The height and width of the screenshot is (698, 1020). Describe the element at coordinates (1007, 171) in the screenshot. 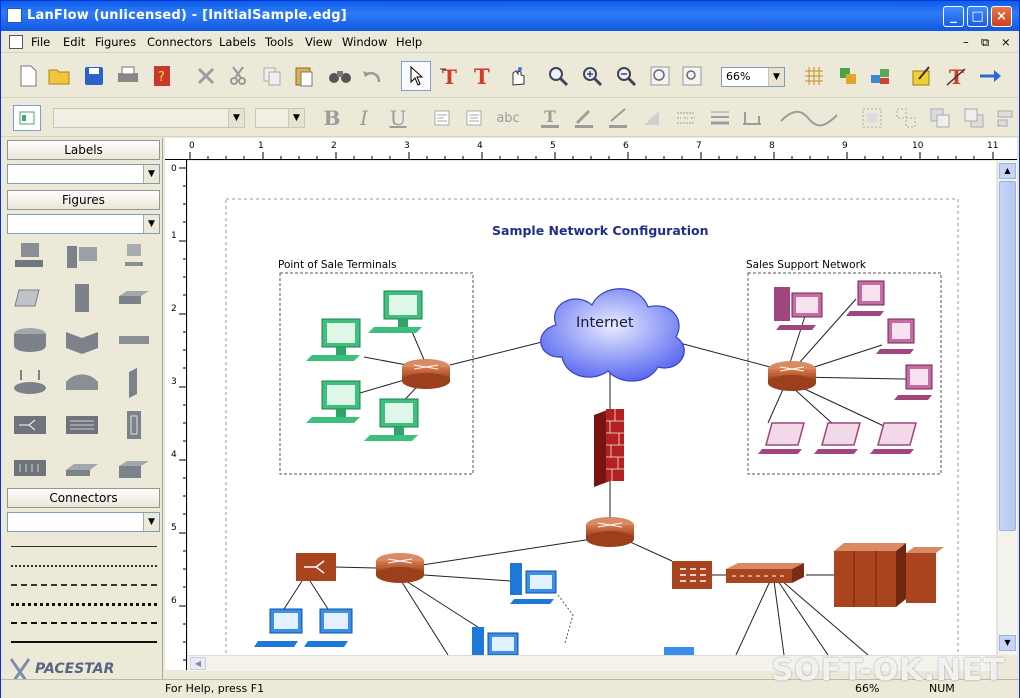

I see `scroll-up-icon: ▲` at that location.